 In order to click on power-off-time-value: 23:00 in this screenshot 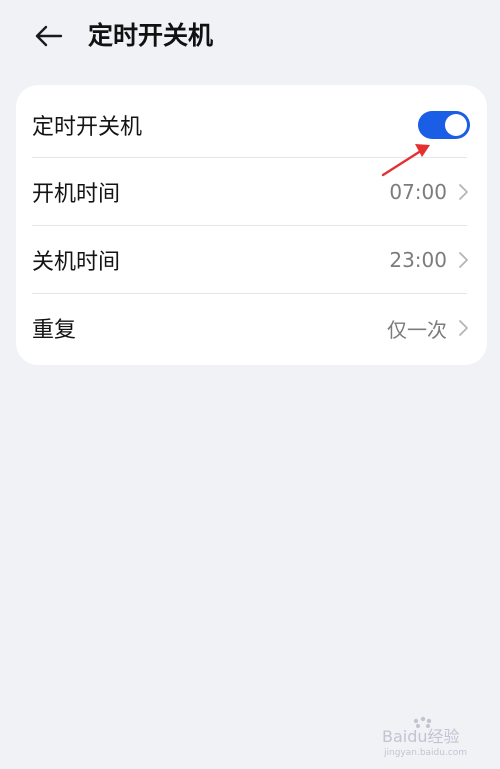, I will do `click(418, 260)`.